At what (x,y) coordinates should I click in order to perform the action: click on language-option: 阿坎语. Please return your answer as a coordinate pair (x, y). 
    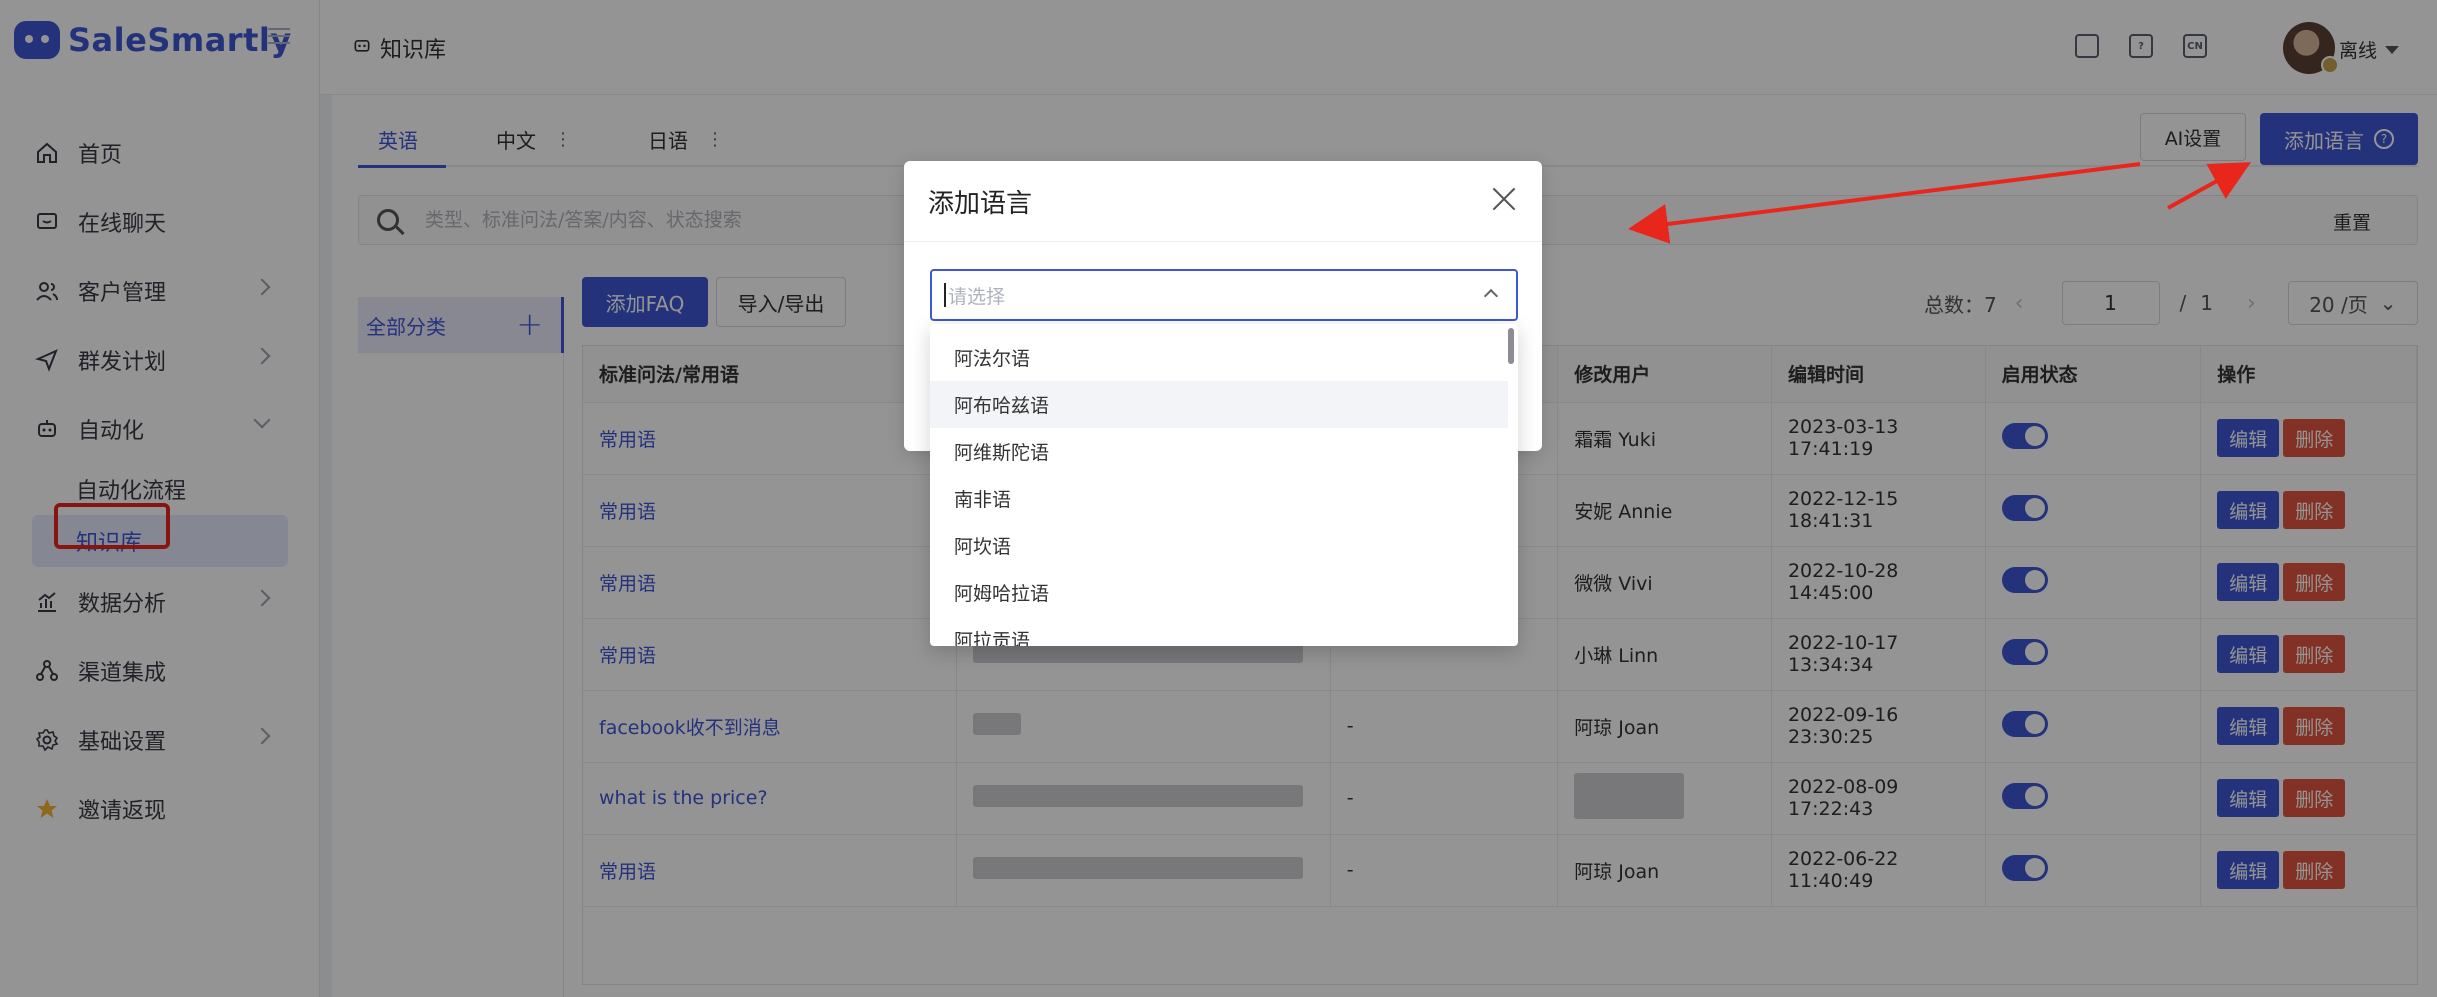
    Looking at the image, I should click on (1219, 545).